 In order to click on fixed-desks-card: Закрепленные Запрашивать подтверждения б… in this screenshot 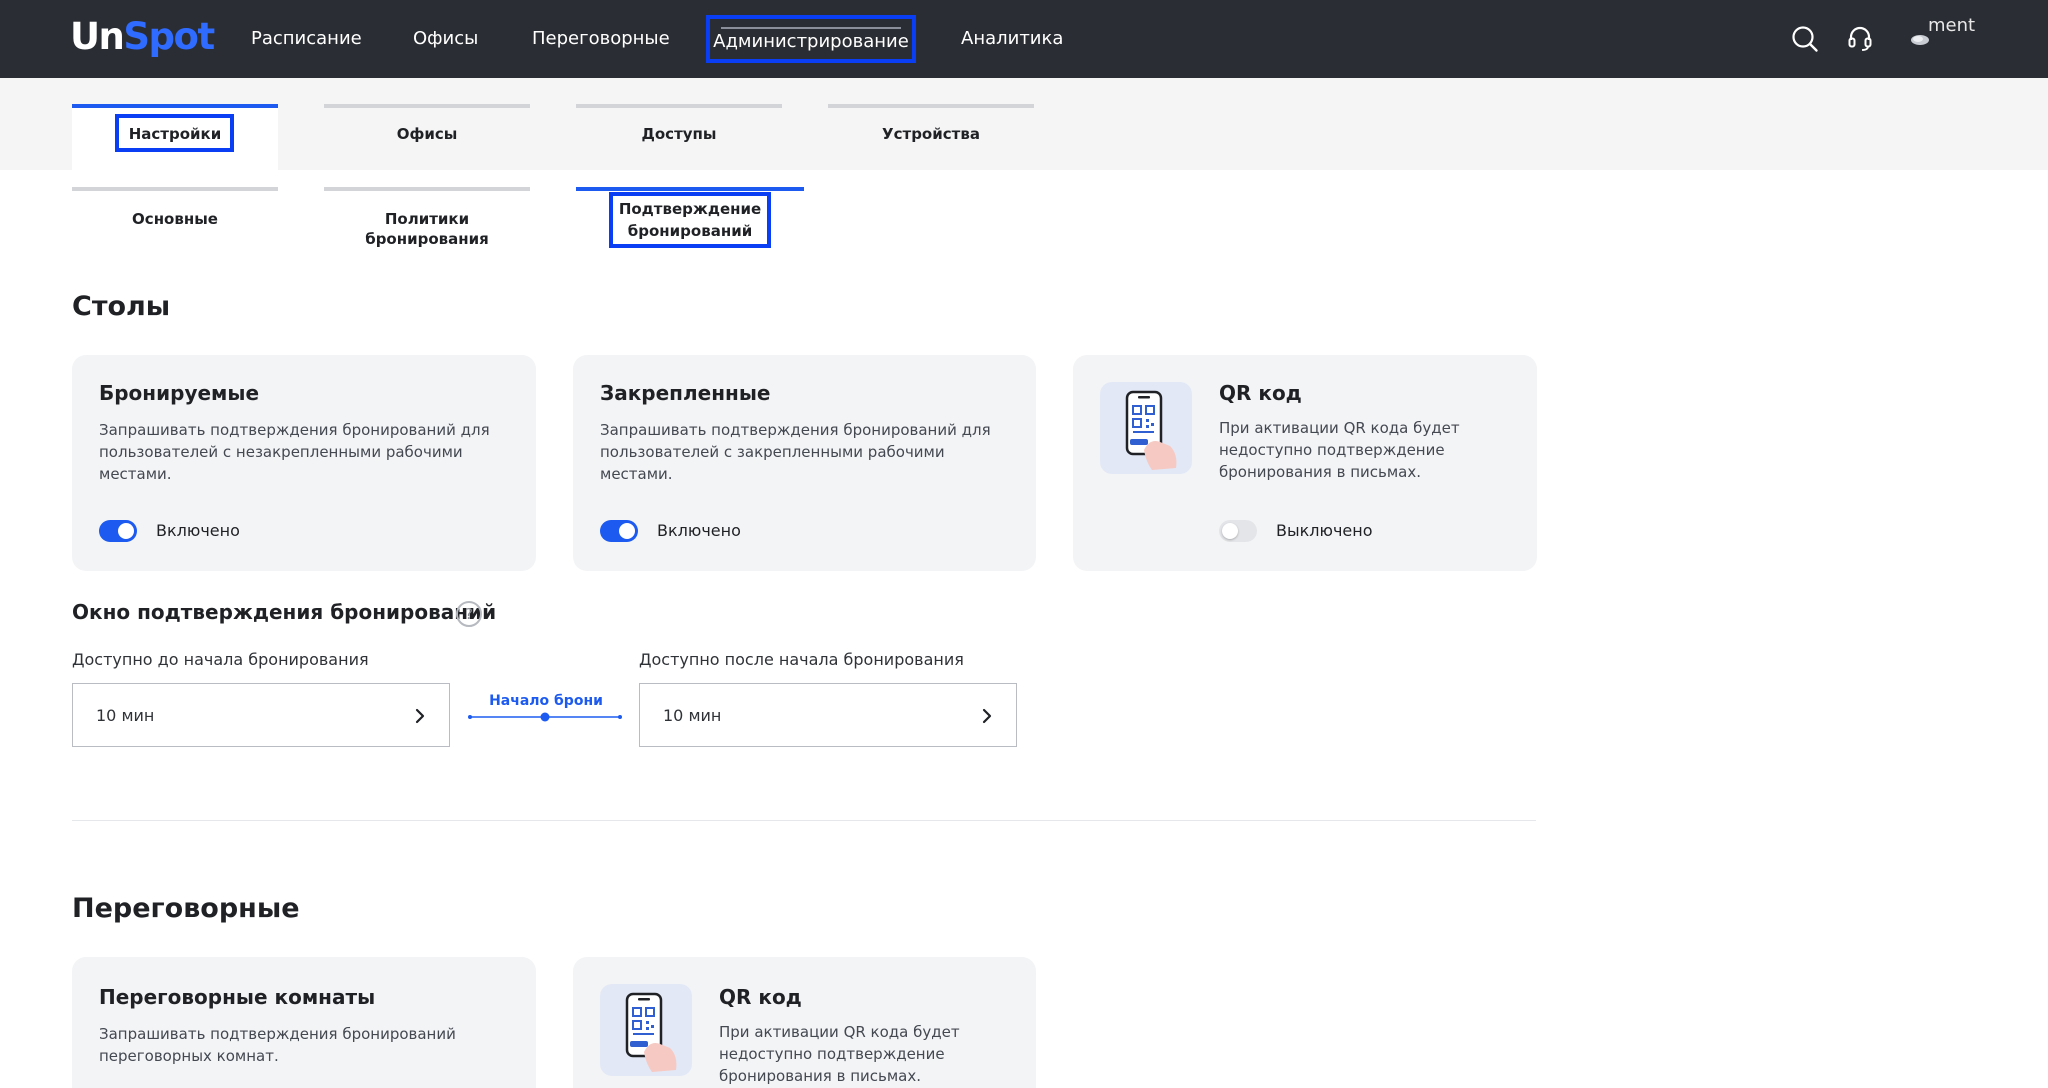, I will do `click(804, 463)`.